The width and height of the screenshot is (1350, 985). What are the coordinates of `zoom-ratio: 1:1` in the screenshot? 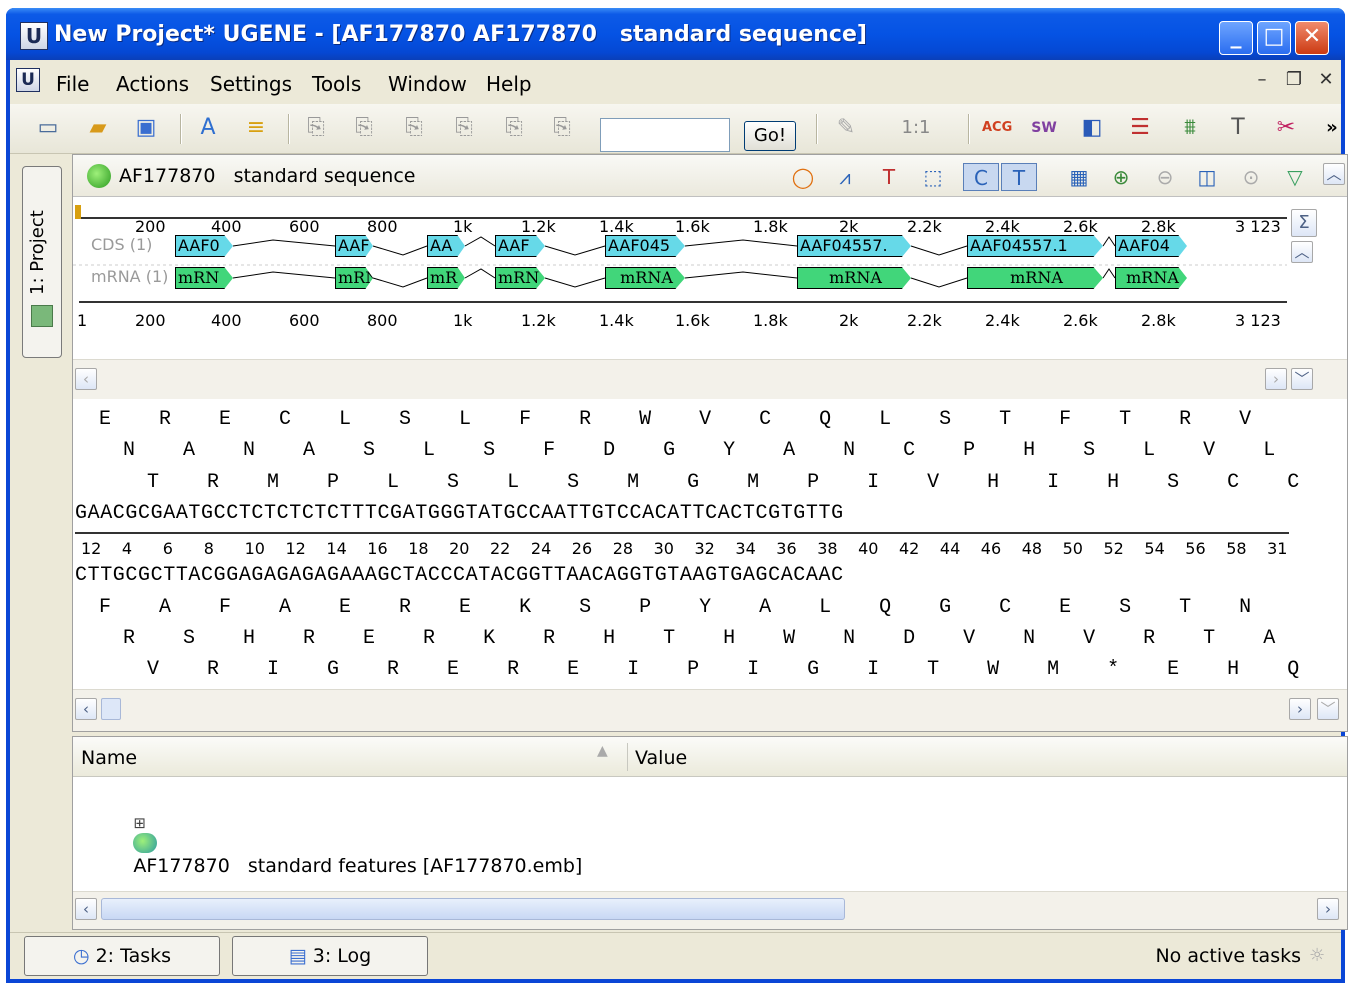 It's located at (916, 128).